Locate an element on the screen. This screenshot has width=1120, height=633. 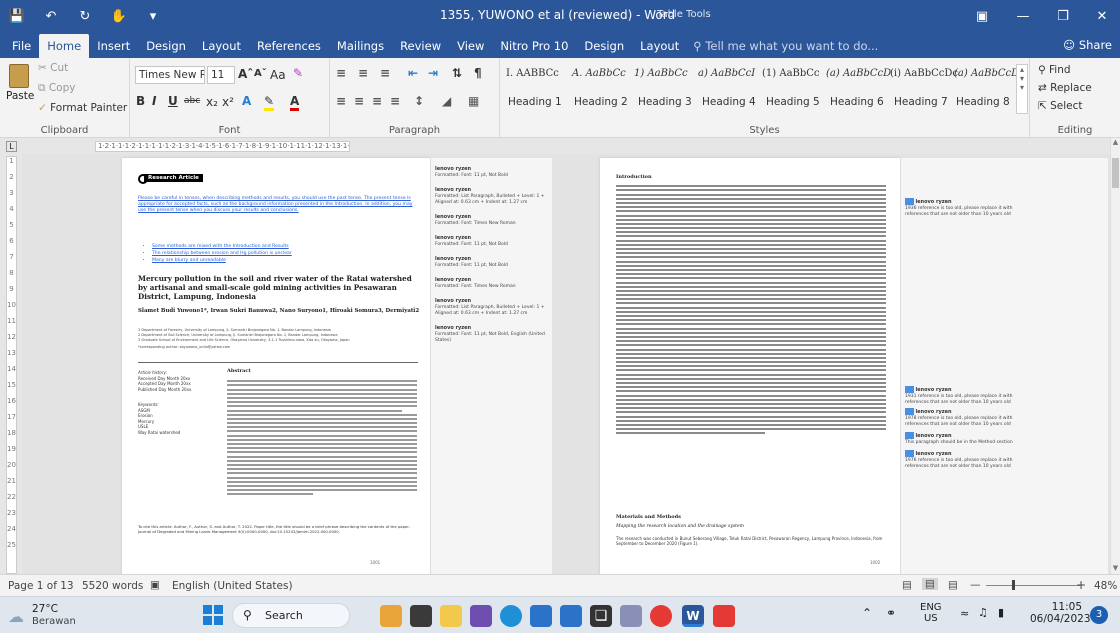
tab-insert: Insert is located at coordinates (113, 46).